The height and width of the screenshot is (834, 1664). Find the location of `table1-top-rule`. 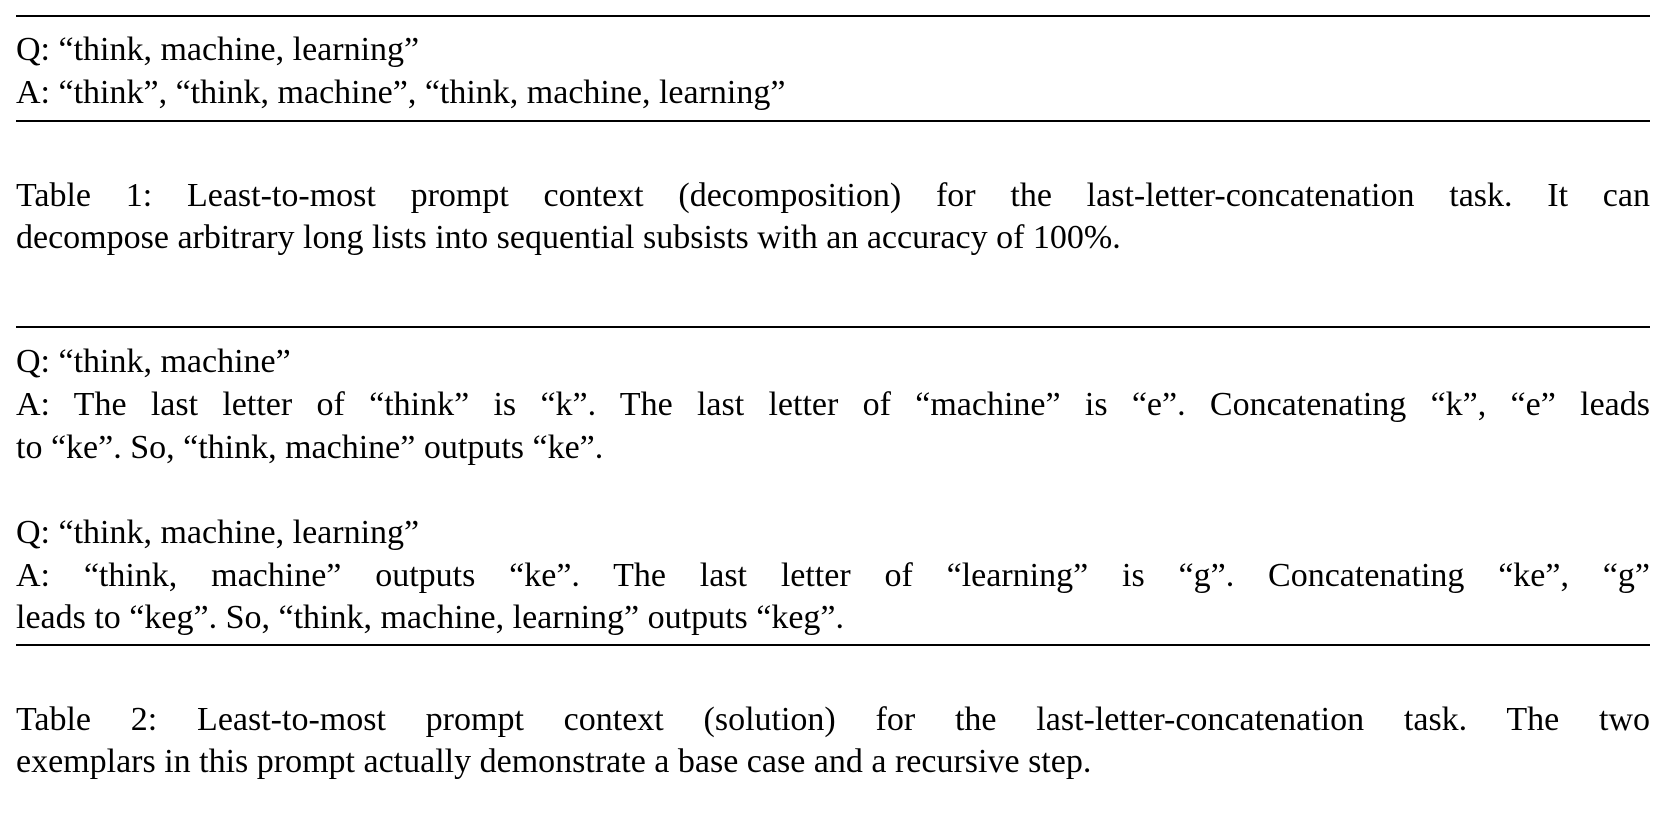

table1-top-rule is located at coordinates (833, 16).